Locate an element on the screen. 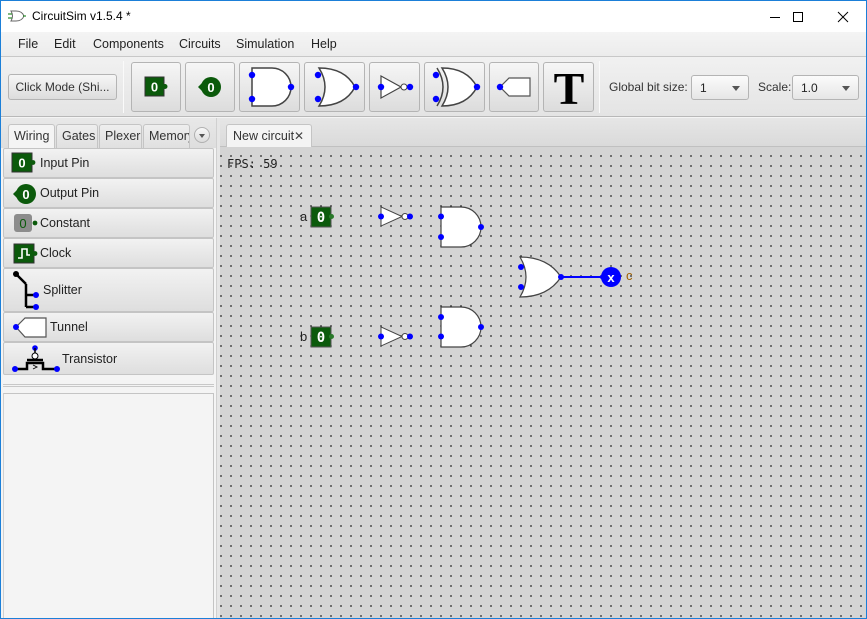  or-gate-icon is located at coordinates (336, 87).